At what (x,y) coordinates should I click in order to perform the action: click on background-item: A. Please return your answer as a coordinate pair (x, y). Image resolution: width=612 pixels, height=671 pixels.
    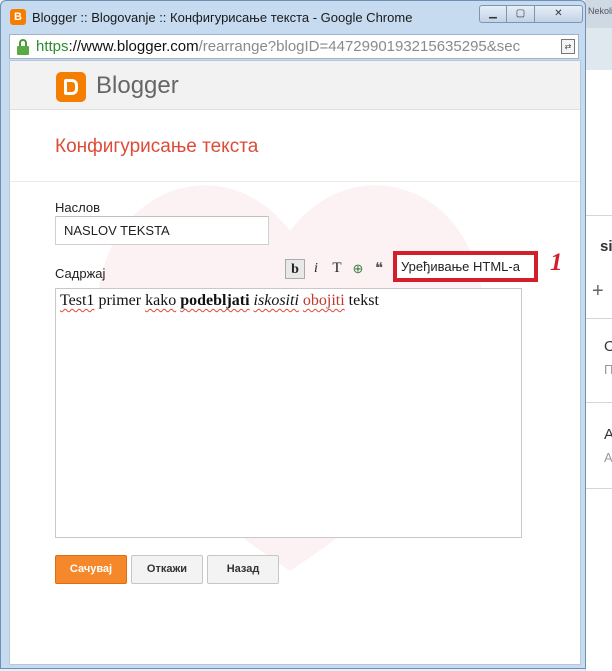
    Looking at the image, I should click on (608, 434).